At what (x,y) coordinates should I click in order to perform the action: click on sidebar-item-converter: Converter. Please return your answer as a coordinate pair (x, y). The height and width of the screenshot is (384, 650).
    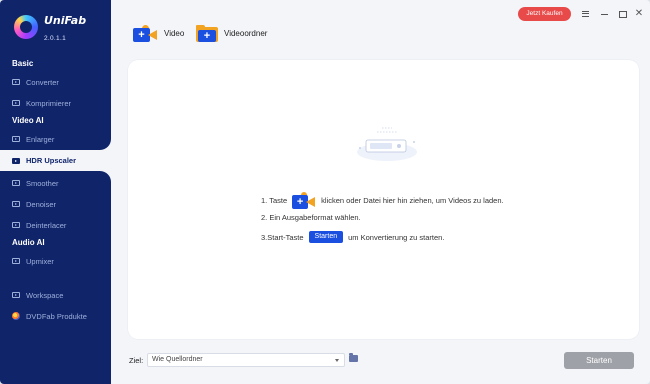
    Looking at the image, I should click on (55, 82).